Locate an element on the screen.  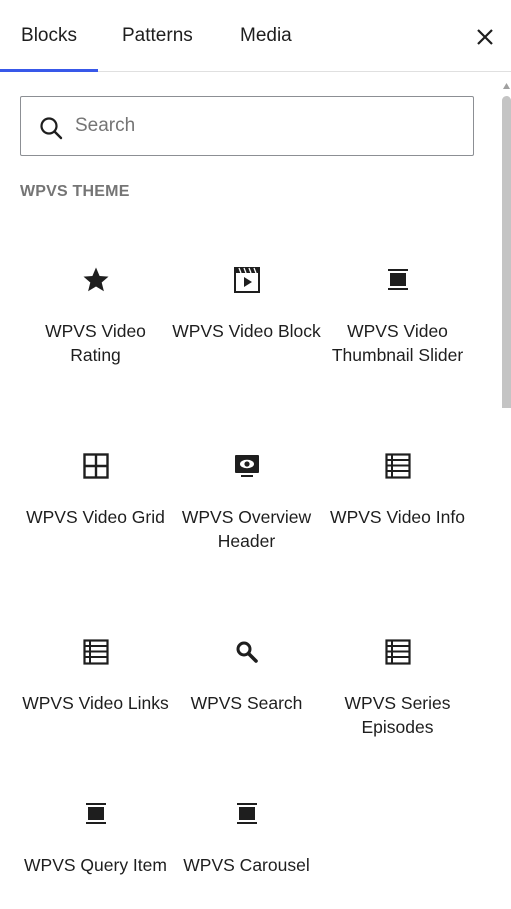
block-label: WPVS Query Item is located at coordinates (95, 865).